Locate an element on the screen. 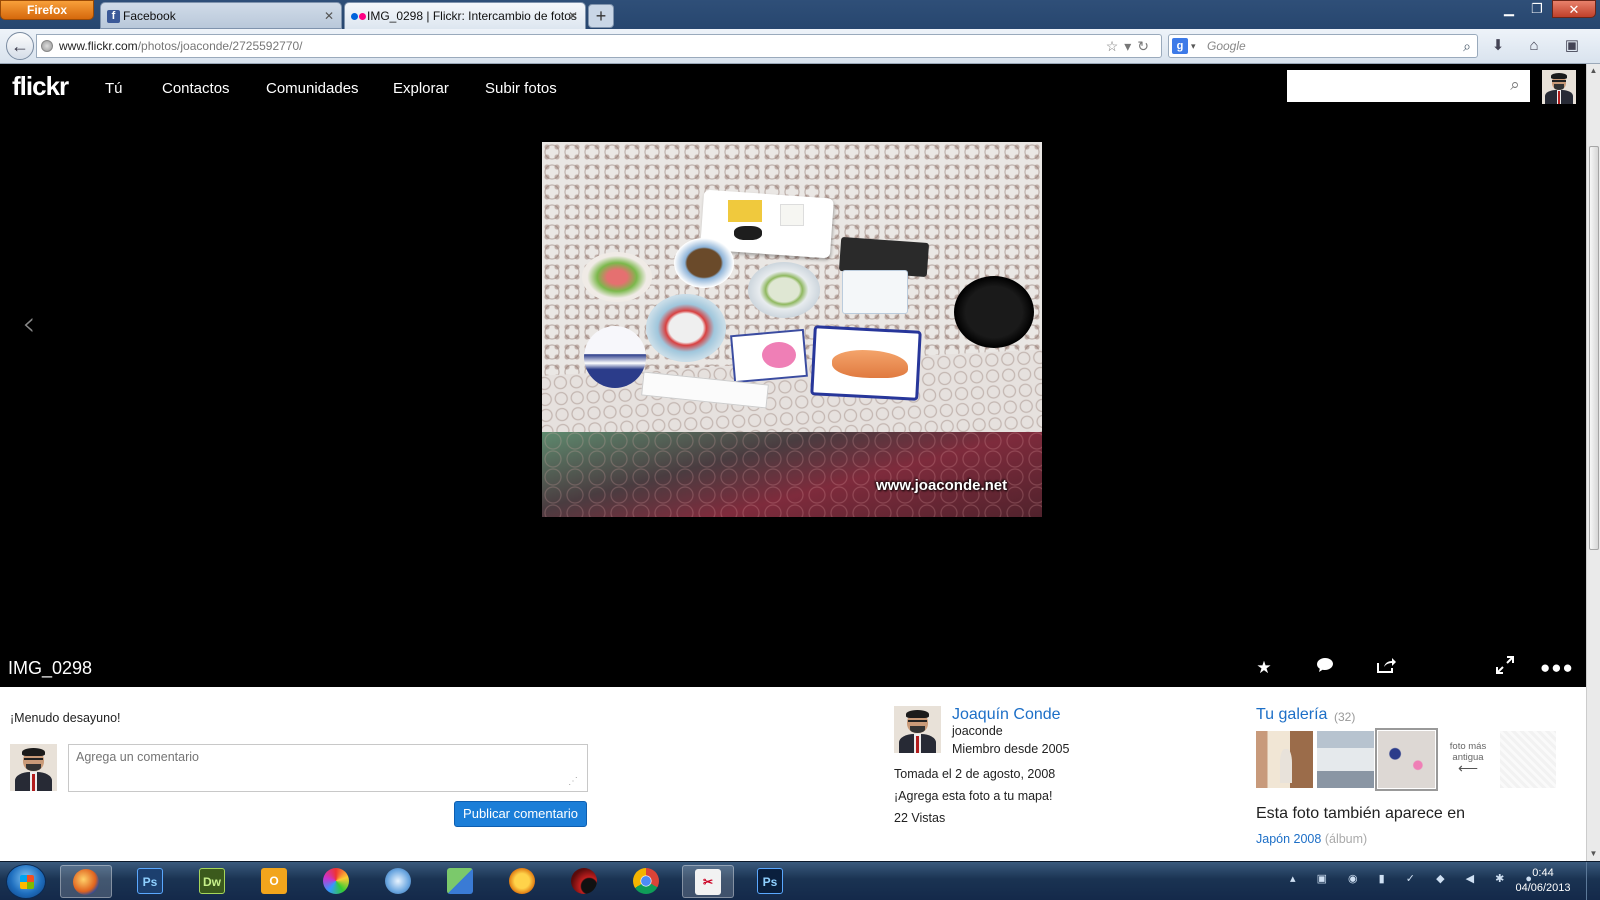 The image size is (1600, 900). share-icon is located at coordinates (1386, 668).